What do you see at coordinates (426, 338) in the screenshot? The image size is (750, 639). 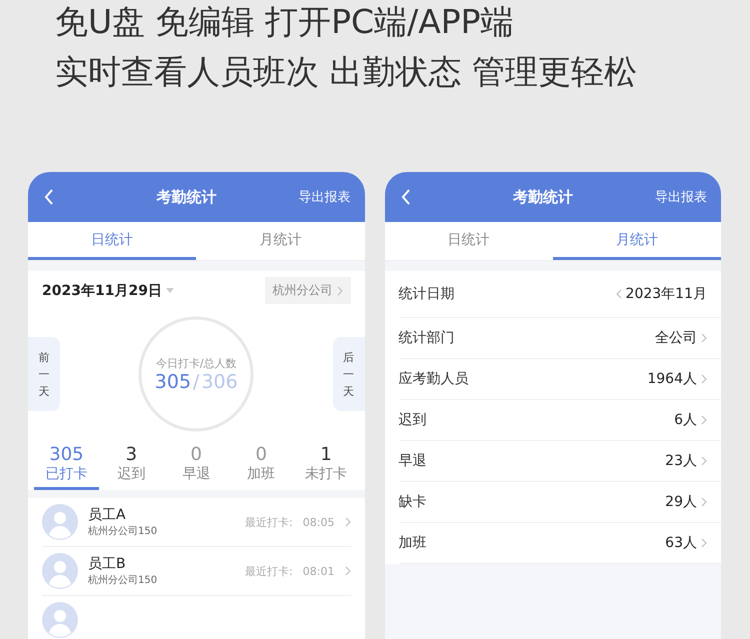 I see `row-label: 统计部门` at bounding box center [426, 338].